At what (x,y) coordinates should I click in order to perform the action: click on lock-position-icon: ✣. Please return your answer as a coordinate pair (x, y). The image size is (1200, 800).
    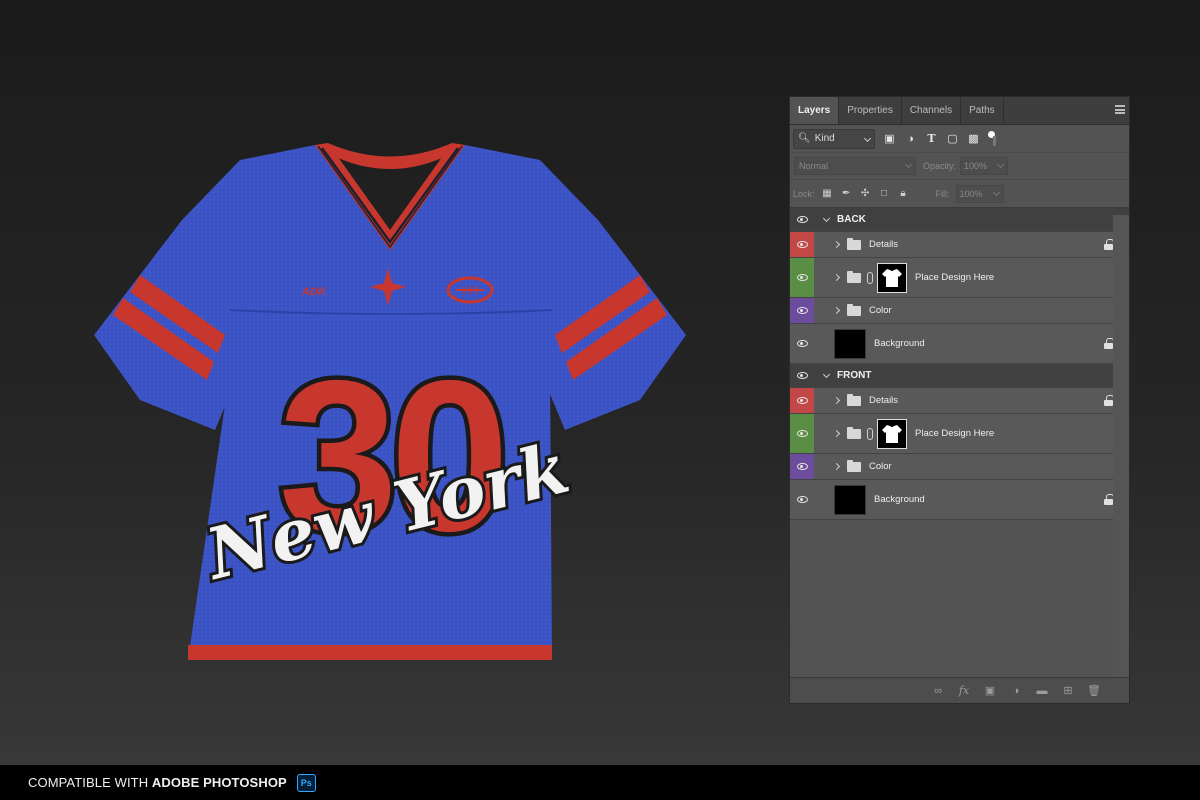
    Looking at the image, I should click on (865, 194).